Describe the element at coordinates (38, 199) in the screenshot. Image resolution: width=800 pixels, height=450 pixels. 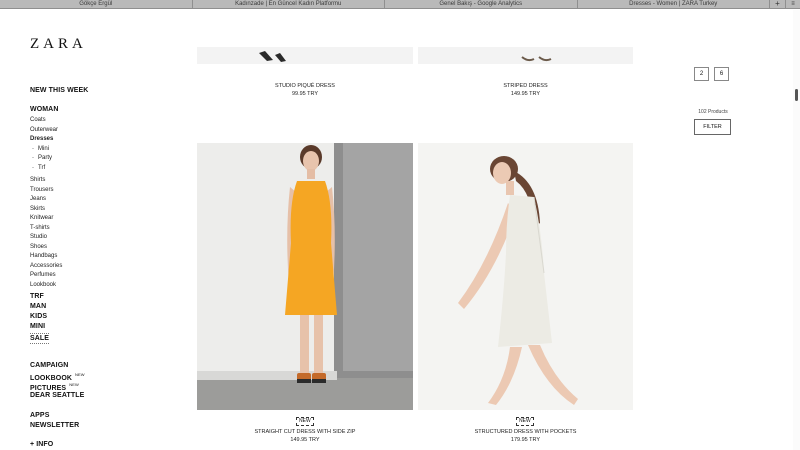
I see `nav-jeans: Jeans` at that location.